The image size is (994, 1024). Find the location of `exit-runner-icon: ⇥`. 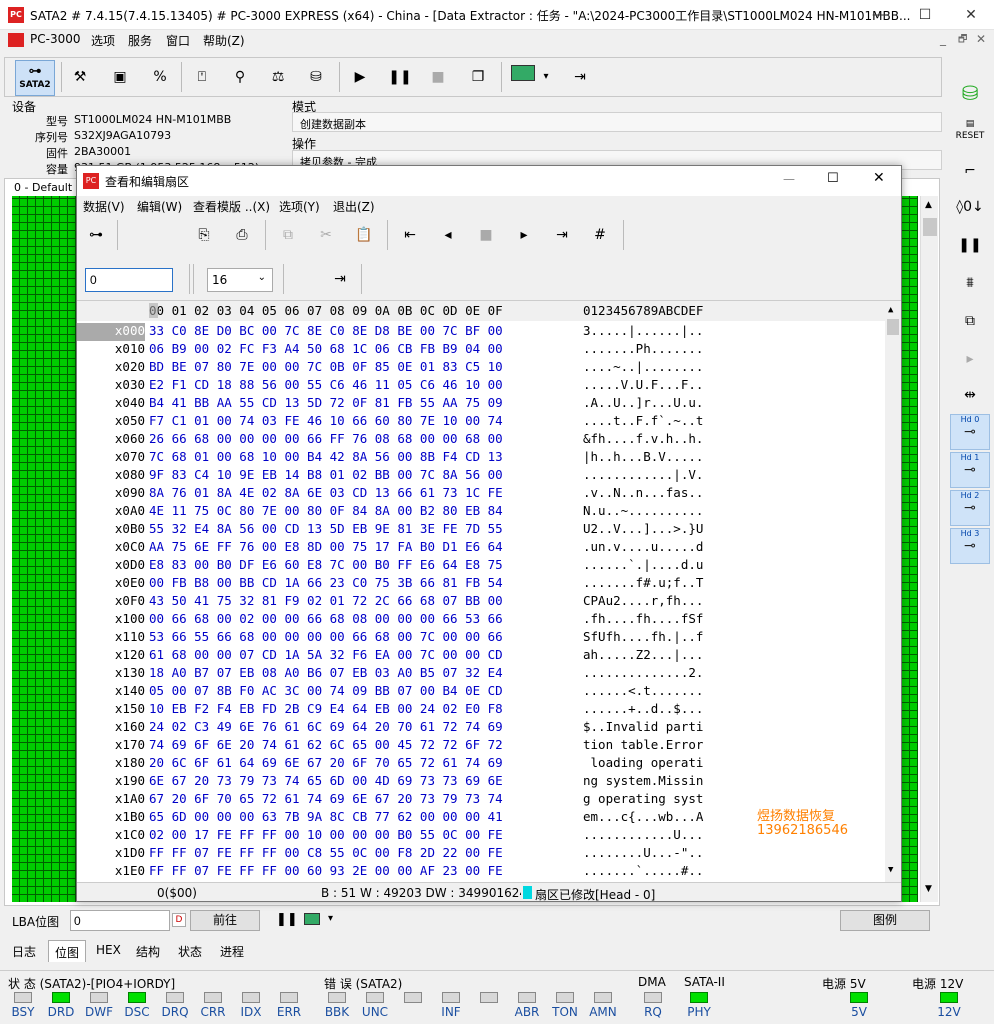

exit-runner-icon: ⇥ is located at coordinates (580, 77).